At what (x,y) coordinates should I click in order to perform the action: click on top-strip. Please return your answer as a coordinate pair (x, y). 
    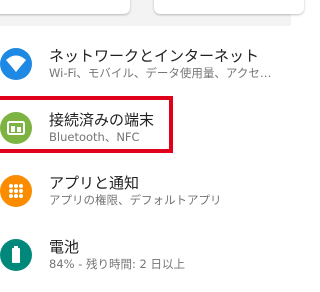
    Looking at the image, I should click on (152, 13).